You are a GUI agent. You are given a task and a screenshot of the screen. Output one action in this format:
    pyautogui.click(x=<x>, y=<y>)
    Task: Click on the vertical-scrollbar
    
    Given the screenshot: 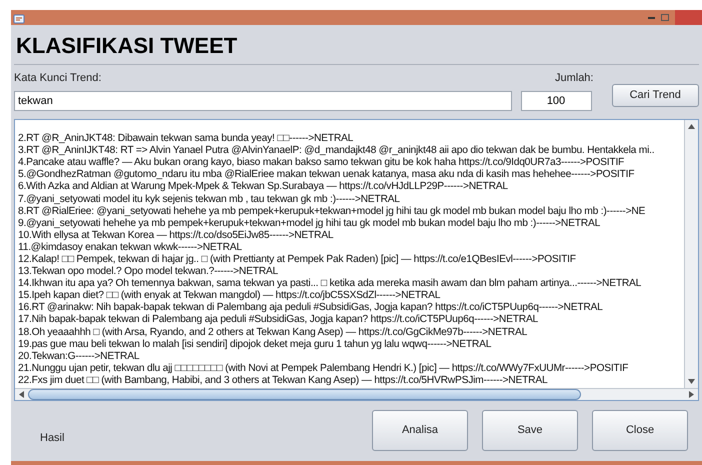 What is the action you would take?
    pyautogui.click(x=691, y=254)
    